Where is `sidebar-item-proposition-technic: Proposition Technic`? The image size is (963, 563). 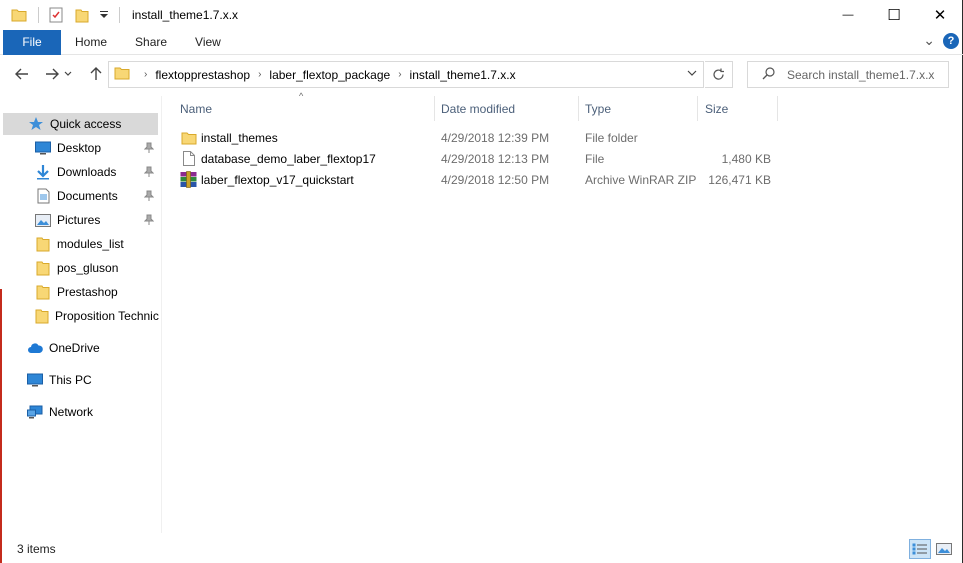 sidebar-item-proposition-technic: Proposition Technic is located at coordinates (81, 316).